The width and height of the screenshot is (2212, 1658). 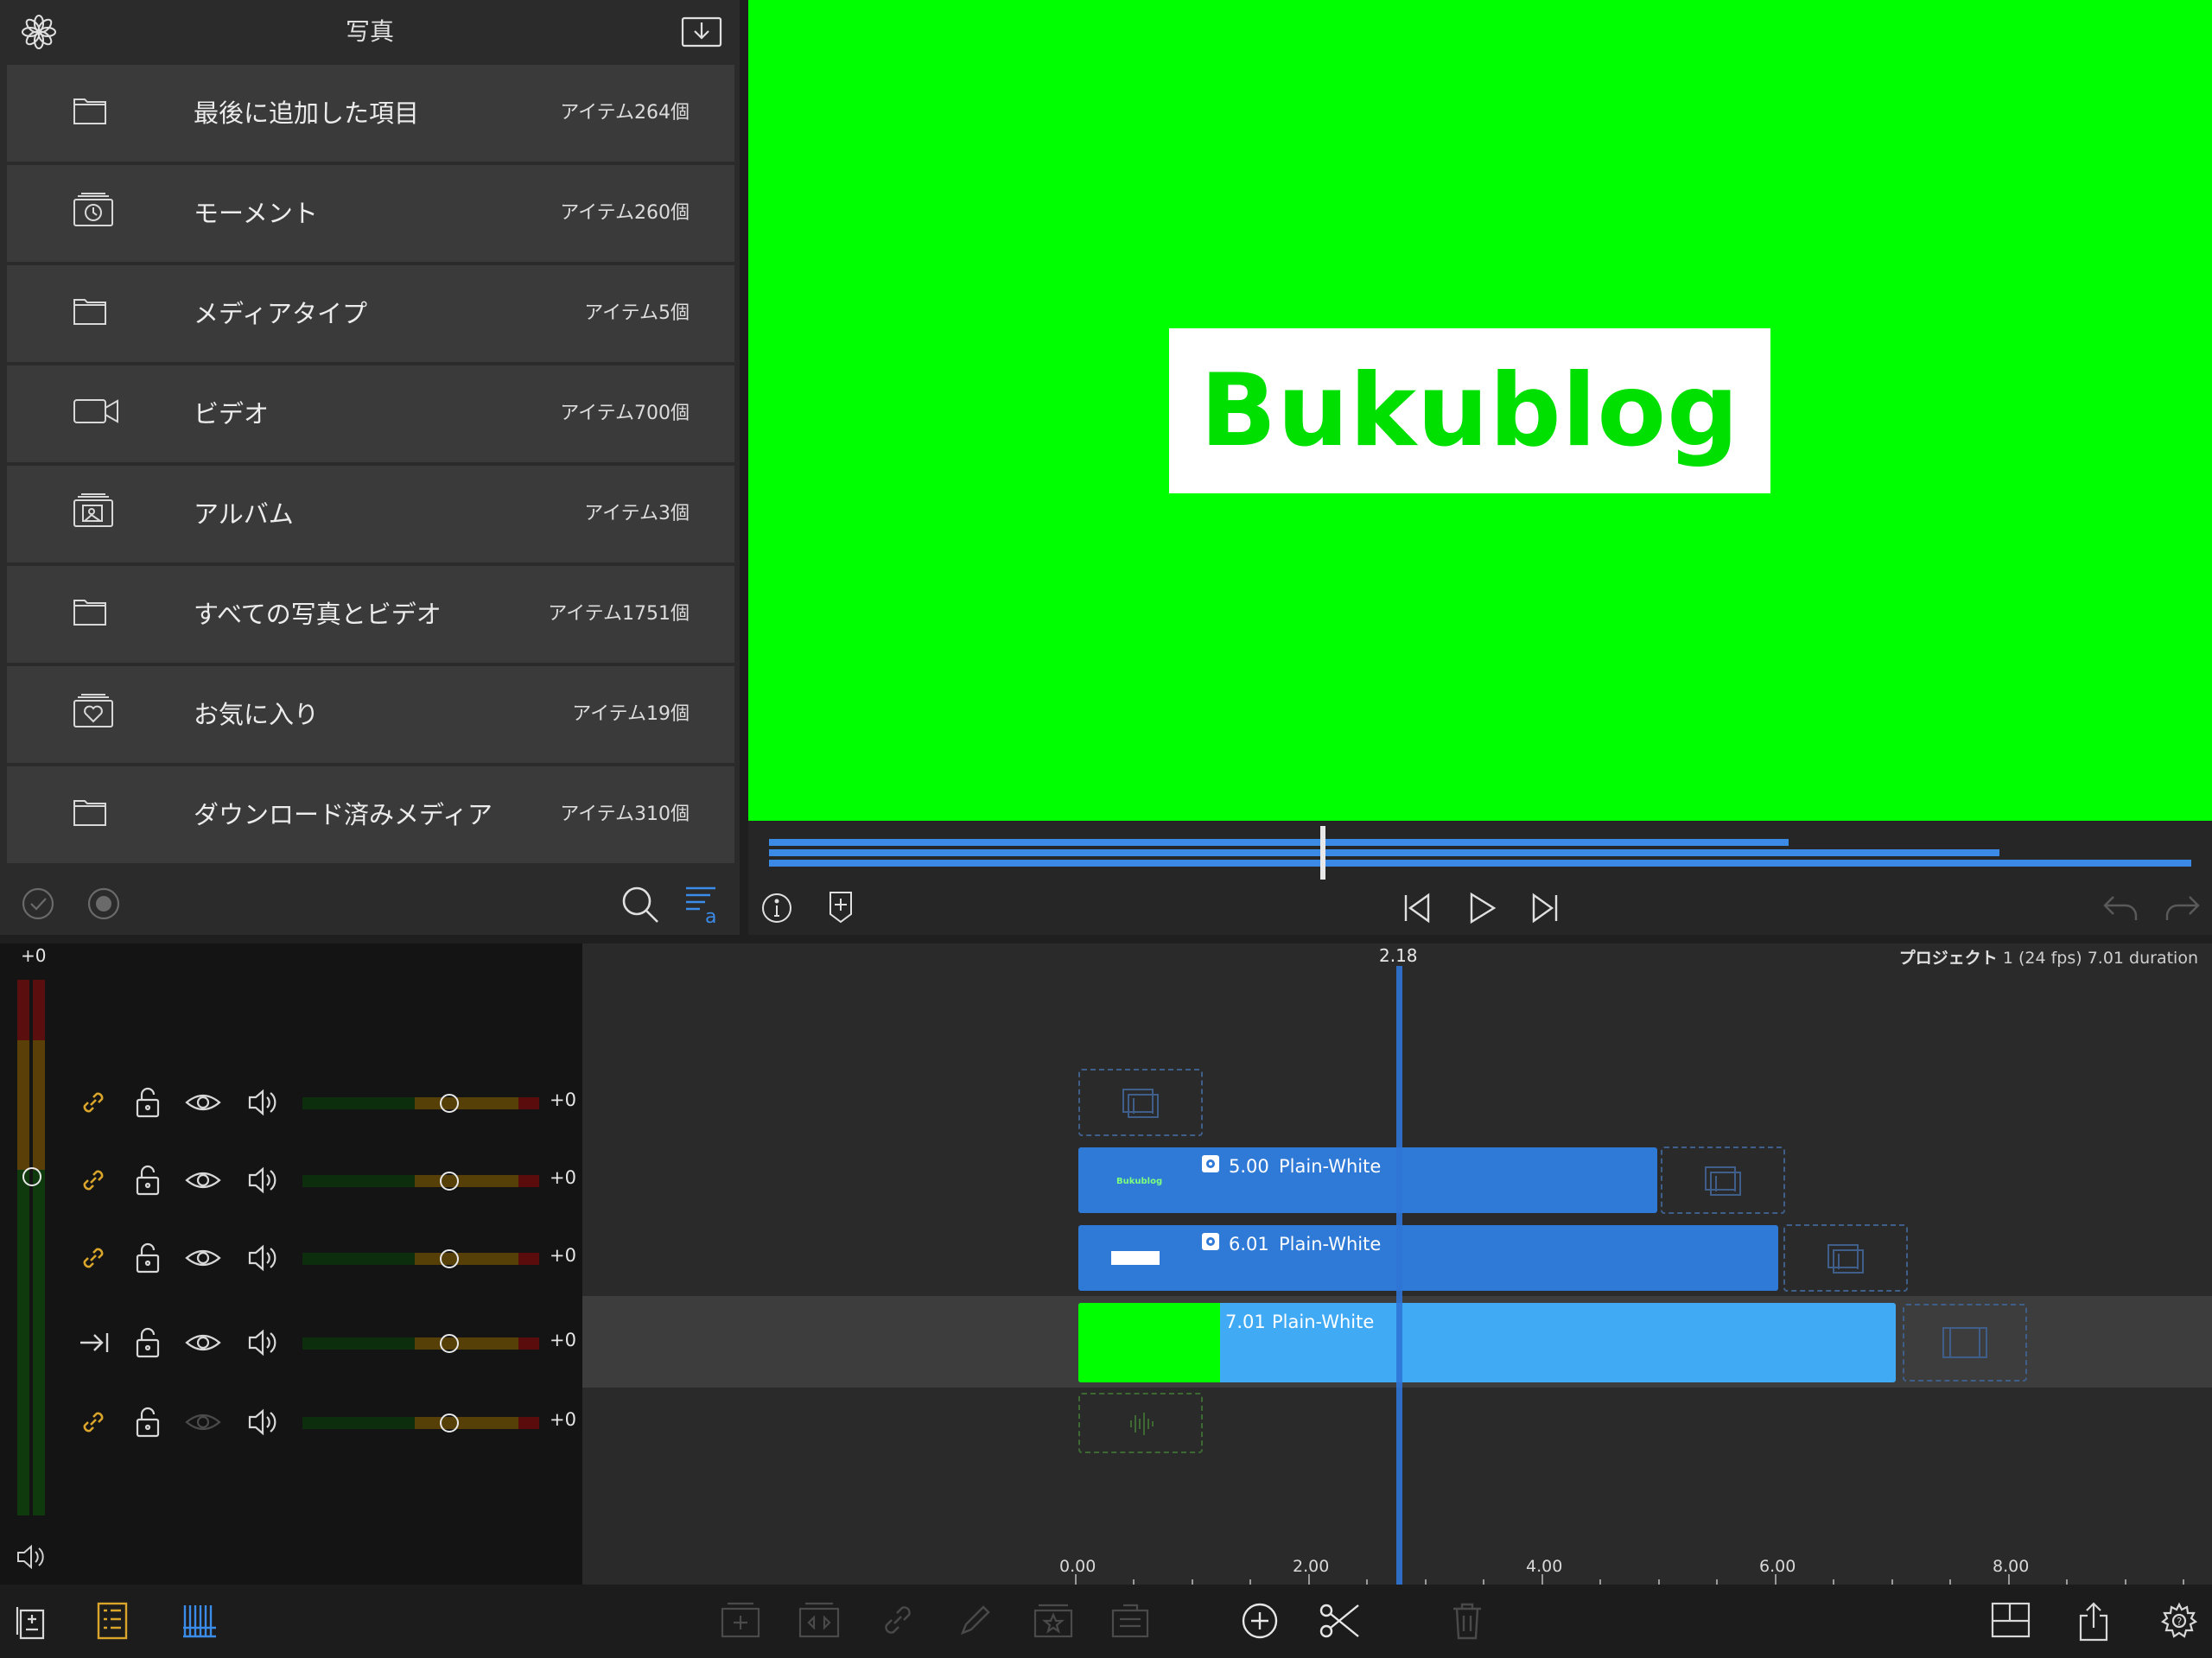 I want to click on library-item-videos: ビデオ アイテム700個, so click(x=370, y=413).